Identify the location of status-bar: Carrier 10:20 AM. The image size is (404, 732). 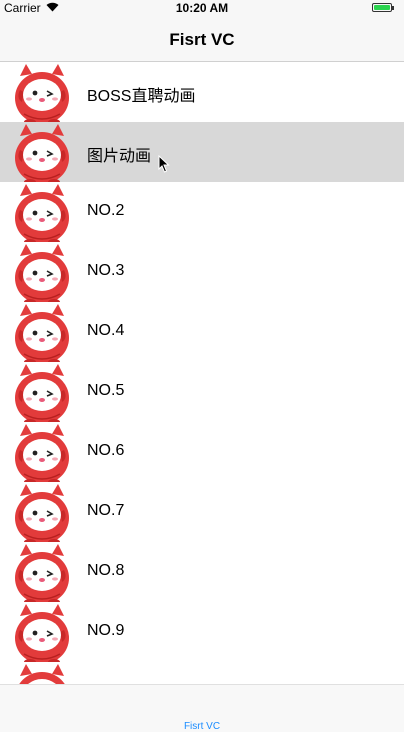
(202, 8).